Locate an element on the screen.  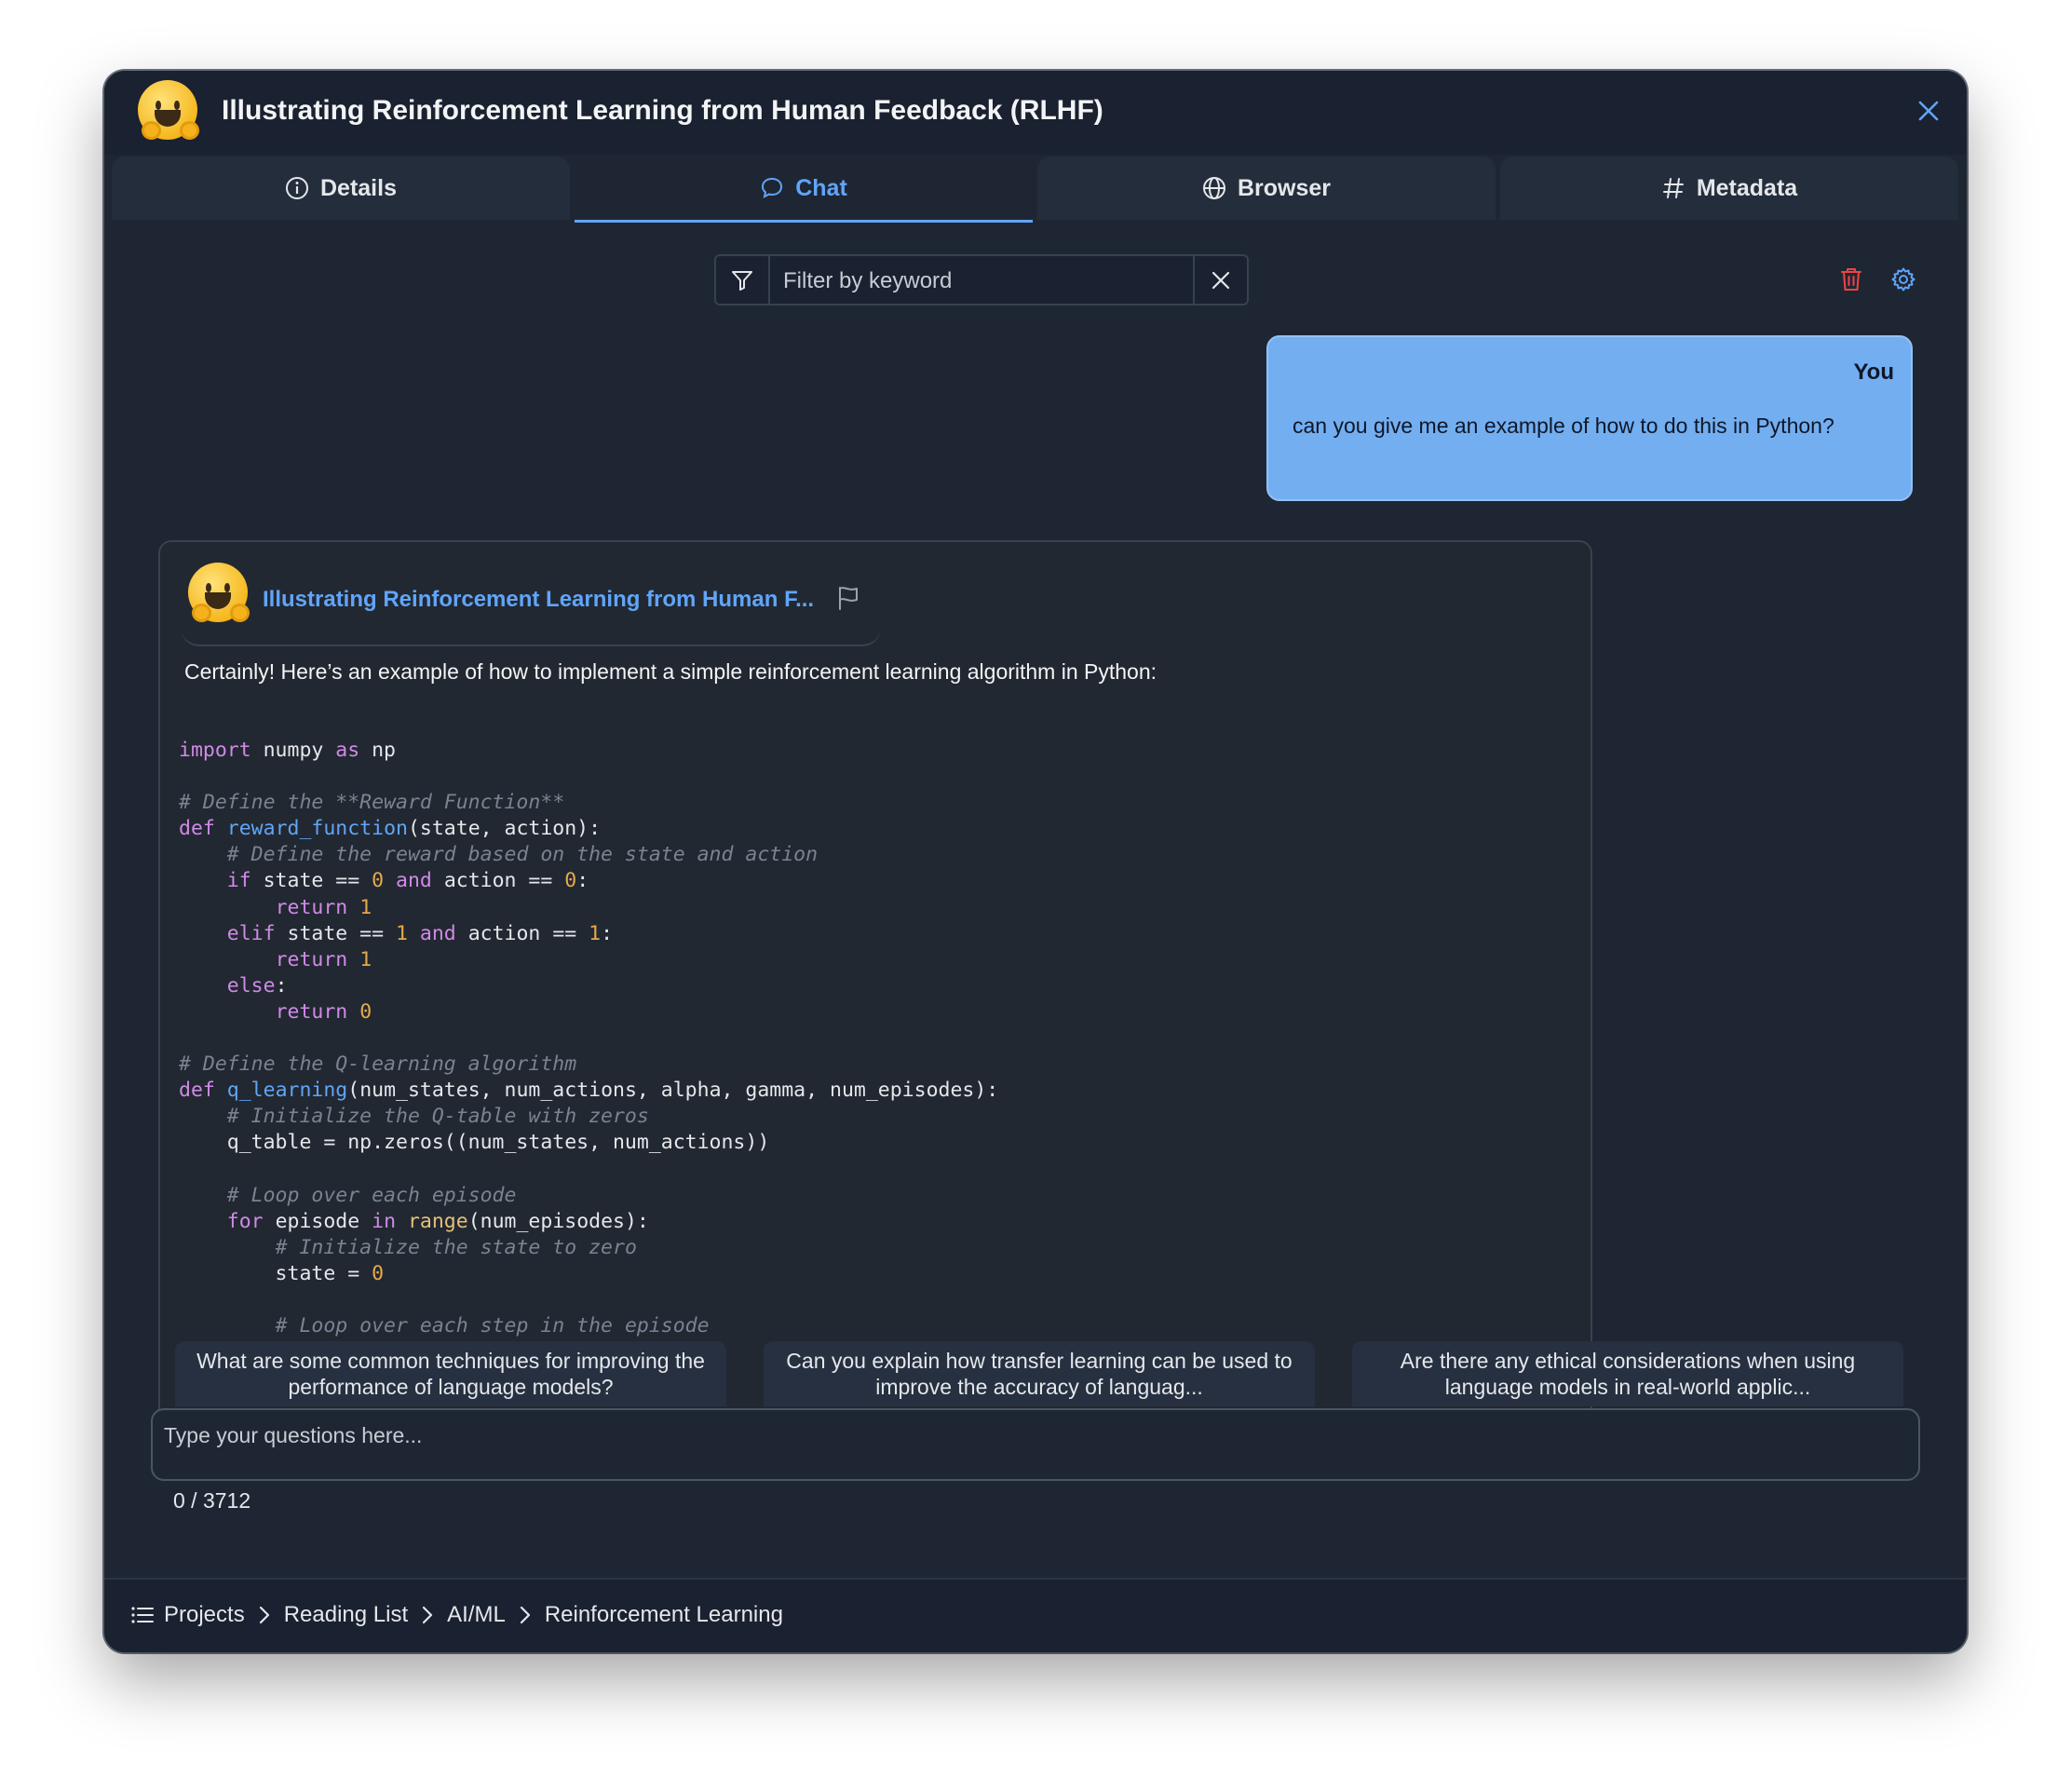
code-line: # Define the Q-learning algorithm is located at coordinates (378, 1064).